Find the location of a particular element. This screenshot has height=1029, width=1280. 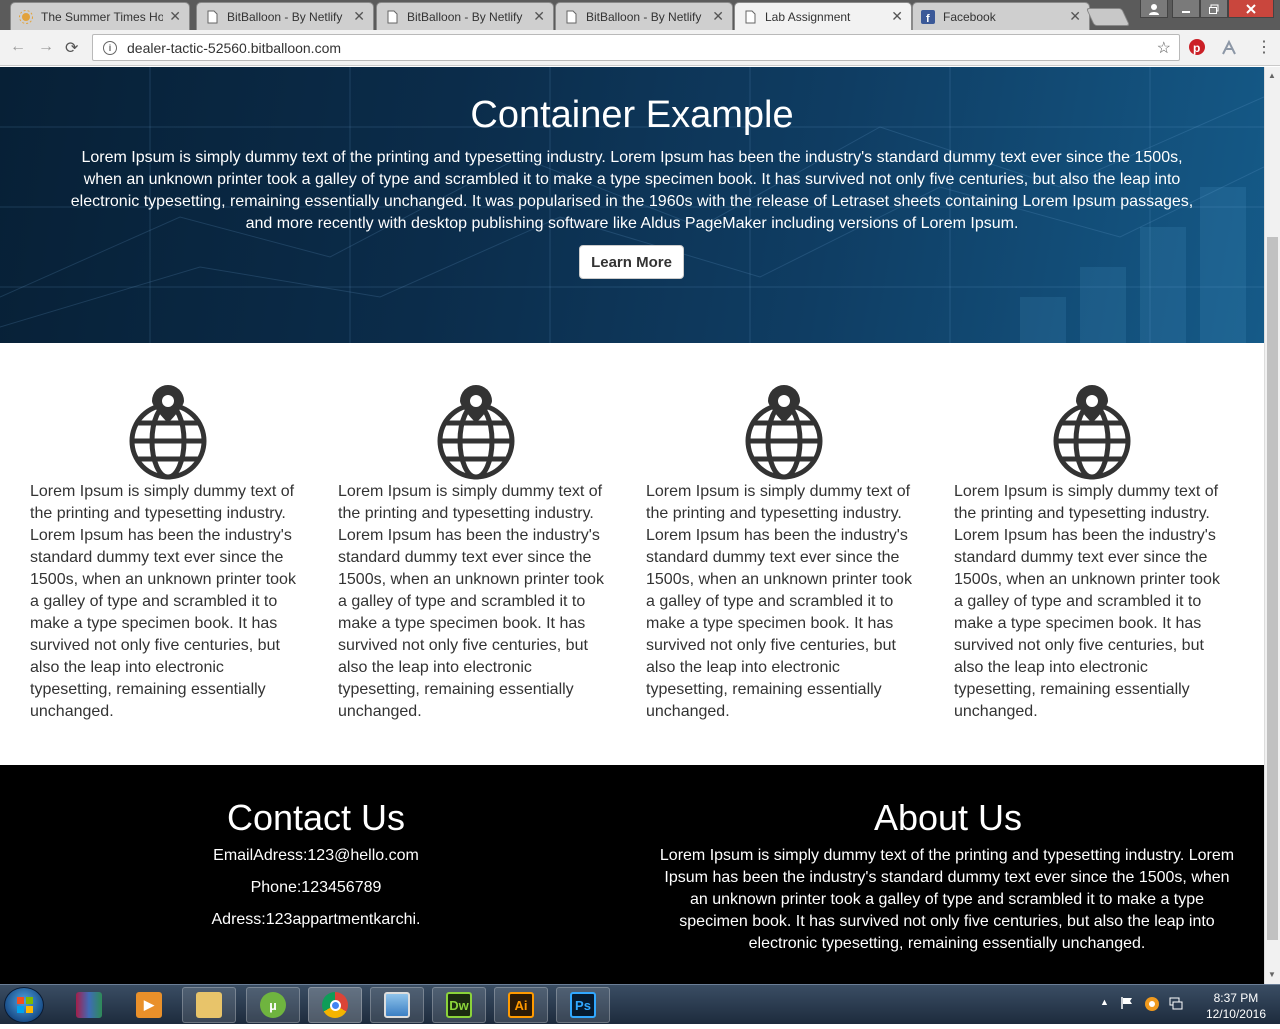

menu-kebab-icon: ⋮ is located at coordinates (1264, 47).